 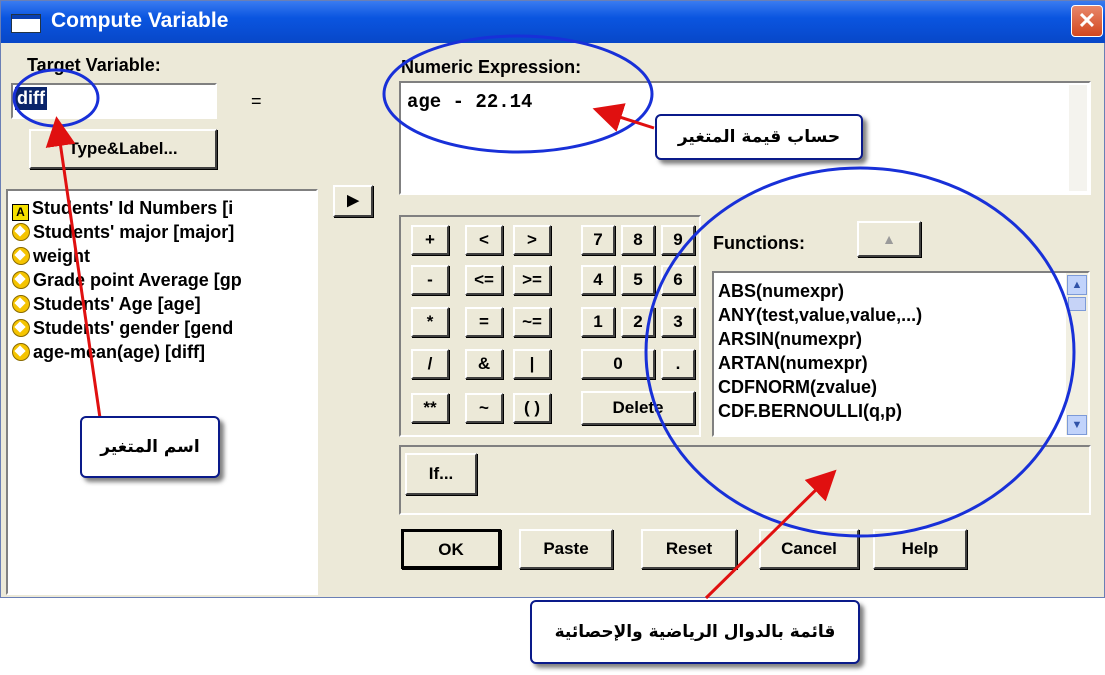 I want to click on target-highlight-ellipse, so click(x=56, y=98).